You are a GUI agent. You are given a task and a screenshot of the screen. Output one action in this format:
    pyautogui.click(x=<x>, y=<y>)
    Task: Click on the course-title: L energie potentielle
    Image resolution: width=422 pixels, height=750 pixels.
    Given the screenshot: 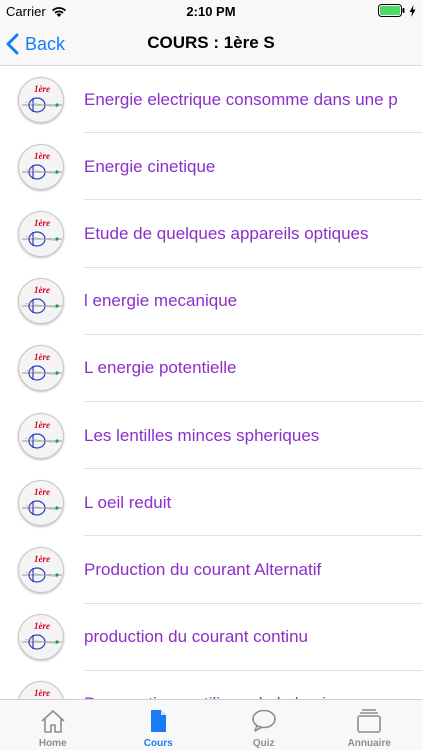 What is the action you would take?
    pyautogui.click(x=160, y=368)
    